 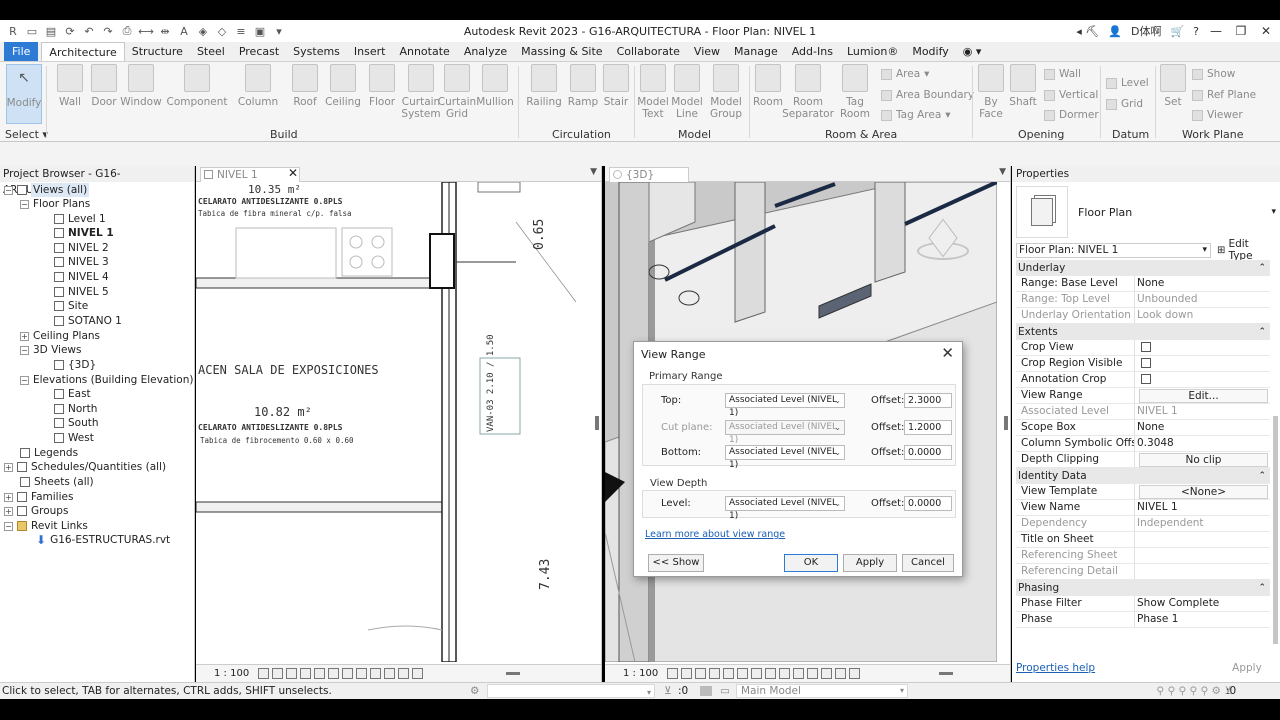 What do you see at coordinates (1203, 492) in the screenshot?
I see `view-template-button: <None>` at bounding box center [1203, 492].